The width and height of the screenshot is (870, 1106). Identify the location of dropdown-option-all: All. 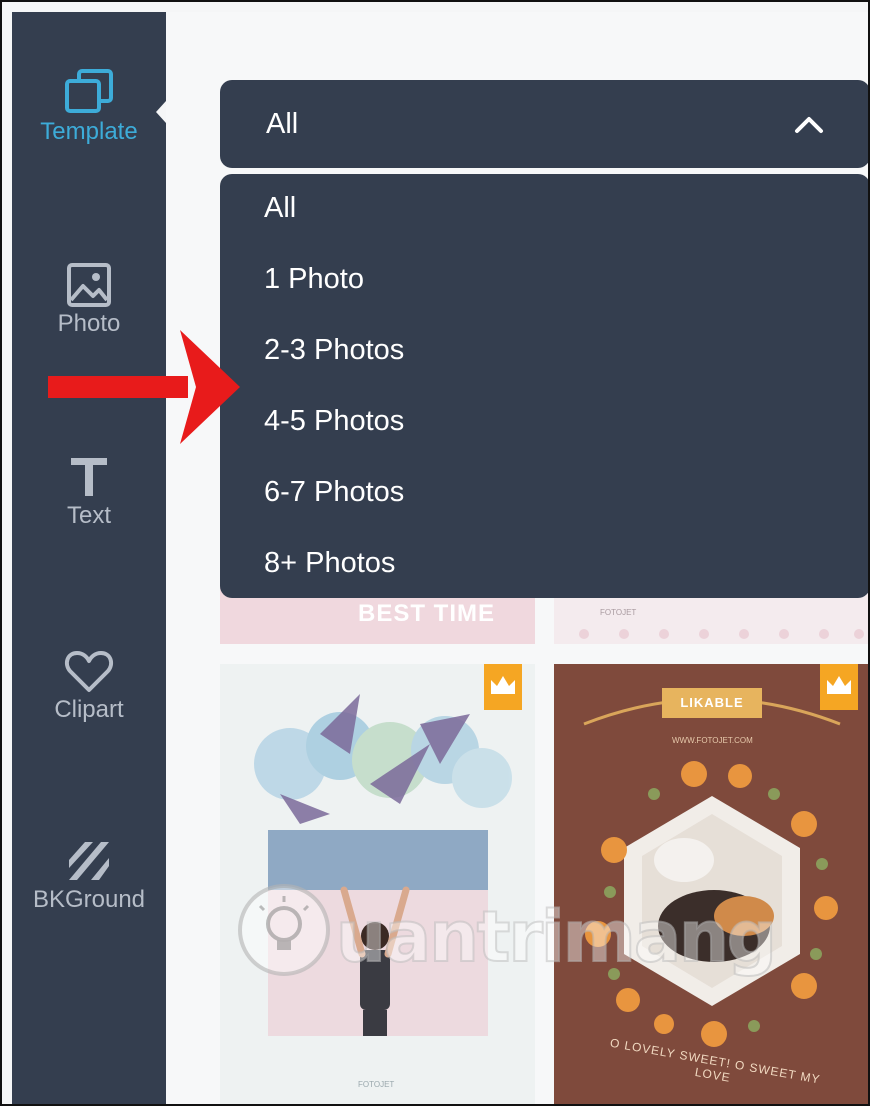
(280, 208).